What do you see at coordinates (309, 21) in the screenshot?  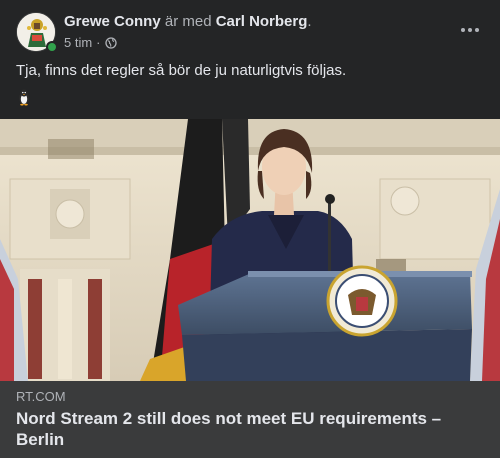 I see `names-period: .` at bounding box center [309, 21].